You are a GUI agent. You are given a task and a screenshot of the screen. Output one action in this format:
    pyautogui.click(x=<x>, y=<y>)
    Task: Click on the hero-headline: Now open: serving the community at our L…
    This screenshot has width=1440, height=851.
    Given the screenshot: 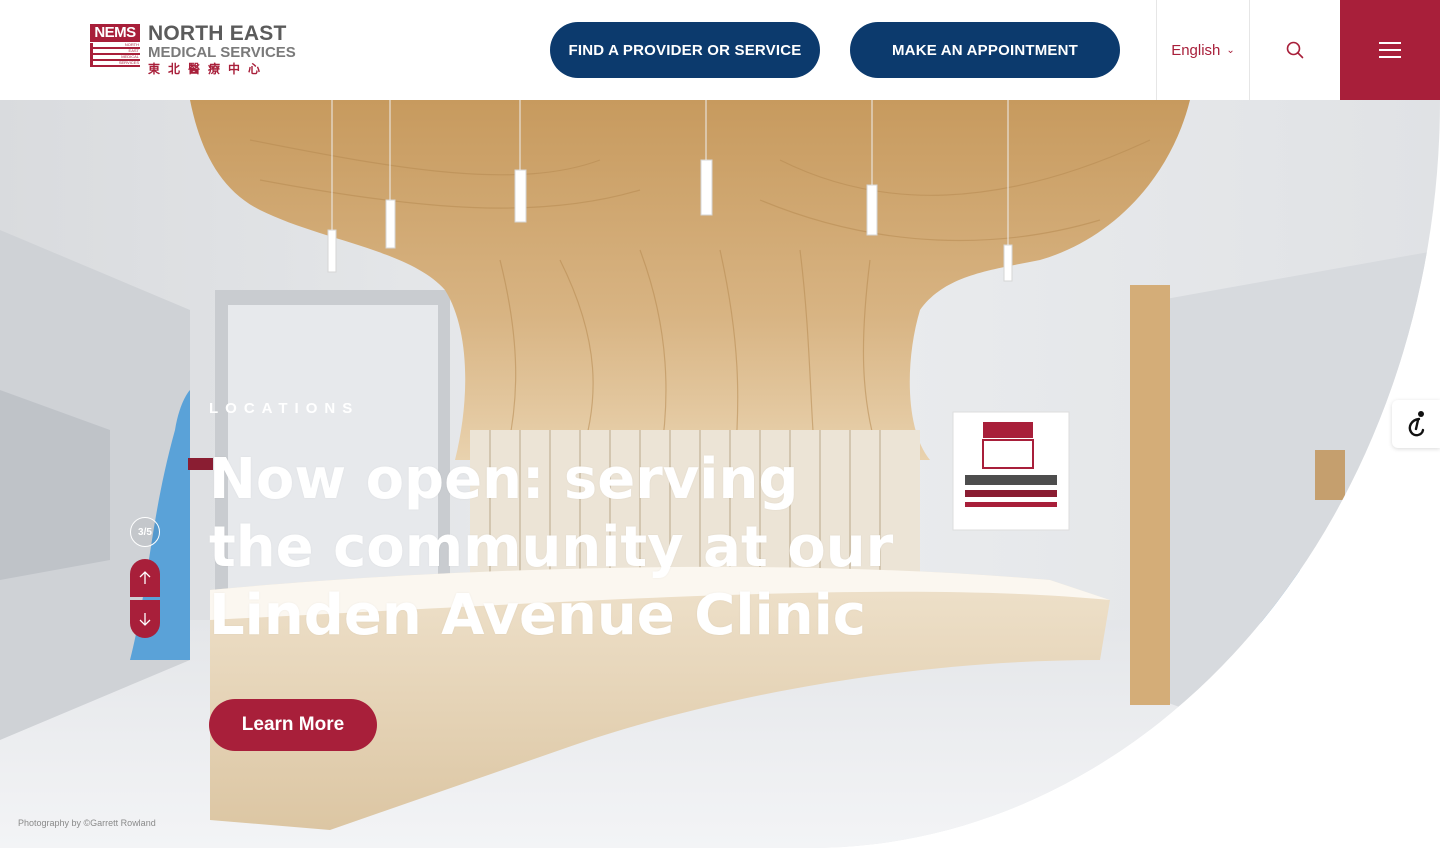 What is the action you would take?
    pyautogui.click(x=551, y=547)
    